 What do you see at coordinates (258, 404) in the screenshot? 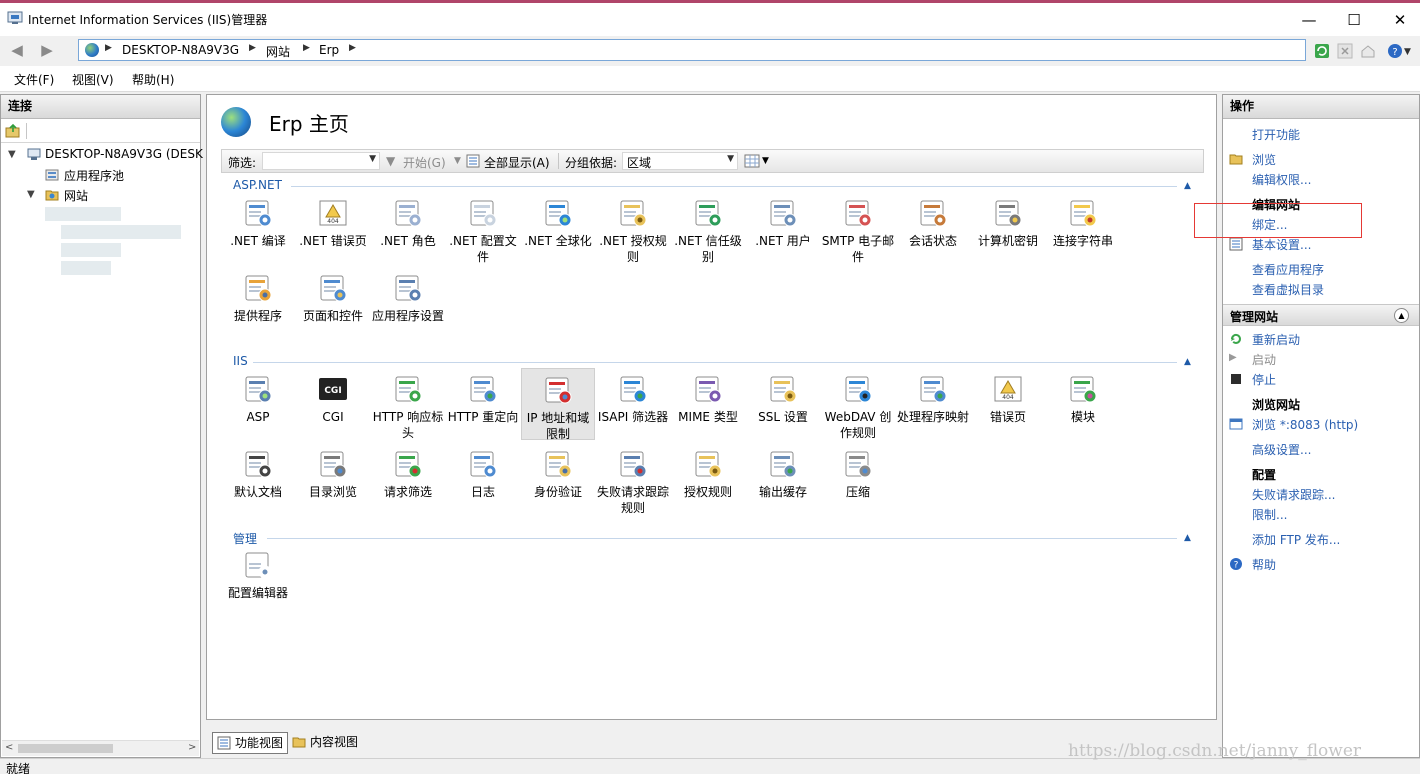
I see `feature-asp: ASP` at bounding box center [258, 404].